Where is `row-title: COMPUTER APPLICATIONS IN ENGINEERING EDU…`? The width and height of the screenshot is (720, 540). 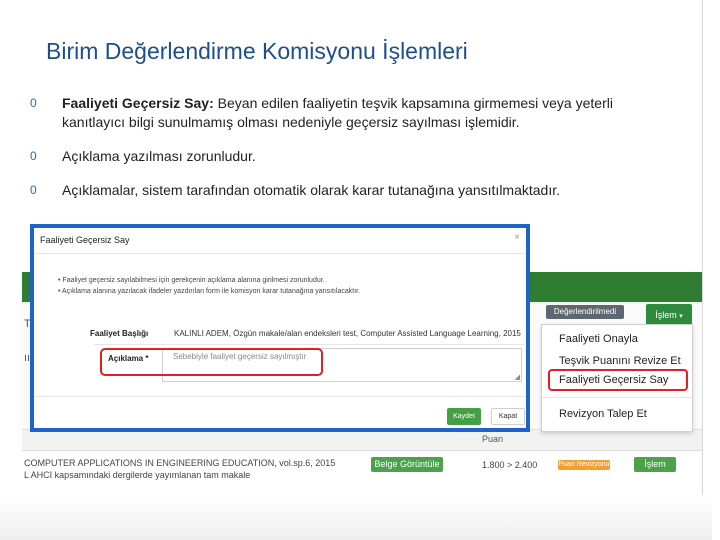 row-title: COMPUTER APPLICATIONS IN ENGINEERING EDU… is located at coordinates (180, 463).